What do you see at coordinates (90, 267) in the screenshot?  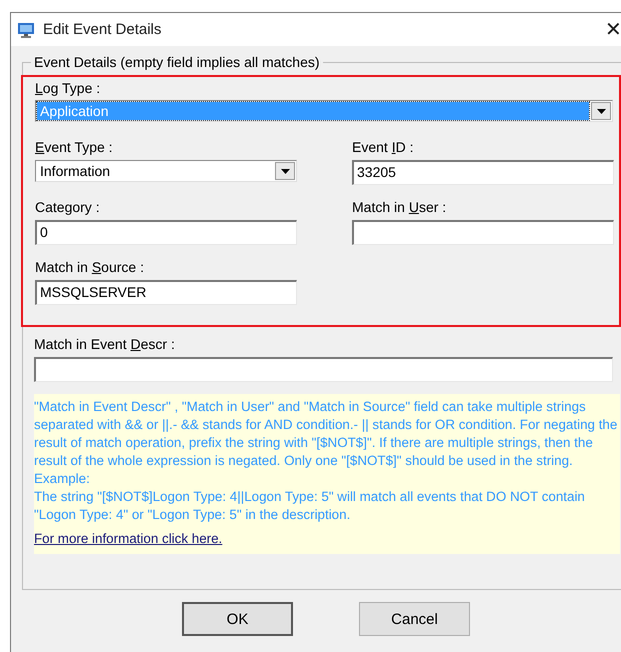 I see `field-label: Match in Source :` at bounding box center [90, 267].